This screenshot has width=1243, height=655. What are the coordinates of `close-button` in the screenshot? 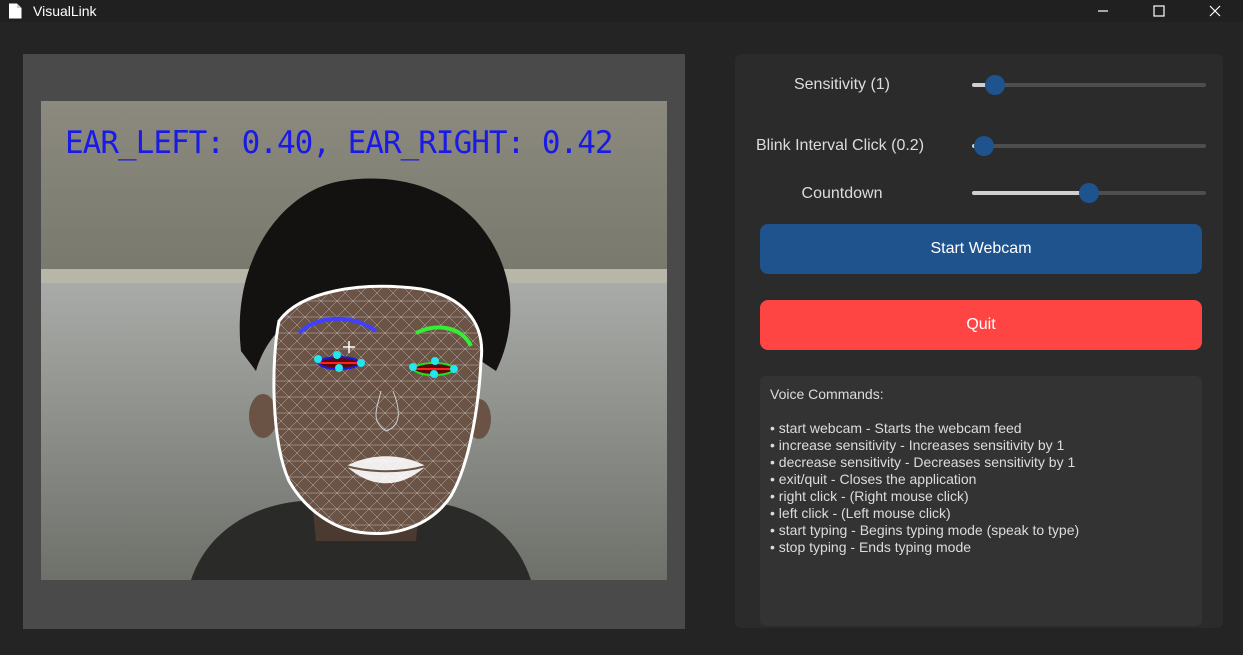 It's located at (1215, 11).